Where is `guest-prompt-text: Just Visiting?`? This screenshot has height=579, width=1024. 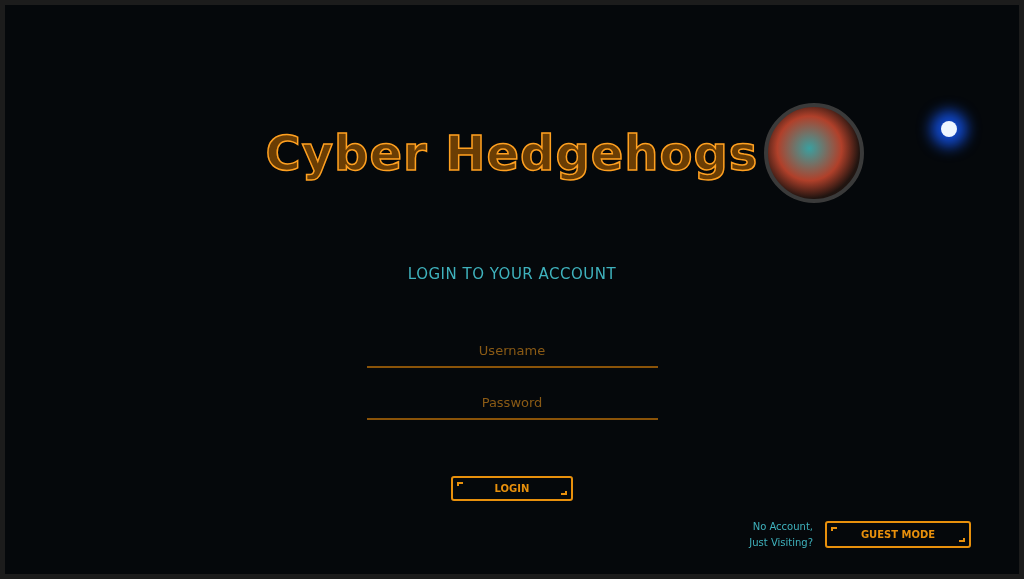
guest-prompt-text: Just Visiting? is located at coordinates (781, 542).